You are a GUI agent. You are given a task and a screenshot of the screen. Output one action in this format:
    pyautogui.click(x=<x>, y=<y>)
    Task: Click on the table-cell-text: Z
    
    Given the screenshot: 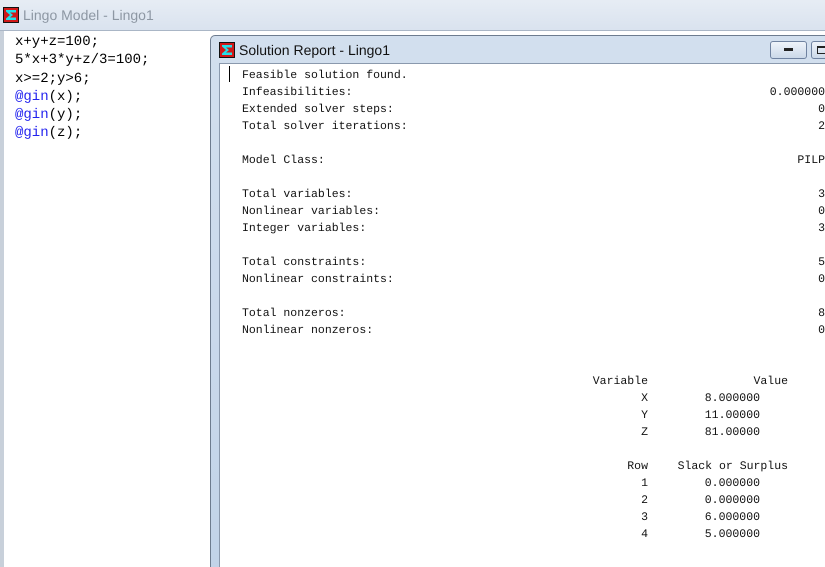 What is the action you would take?
    pyautogui.click(x=644, y=433)
    